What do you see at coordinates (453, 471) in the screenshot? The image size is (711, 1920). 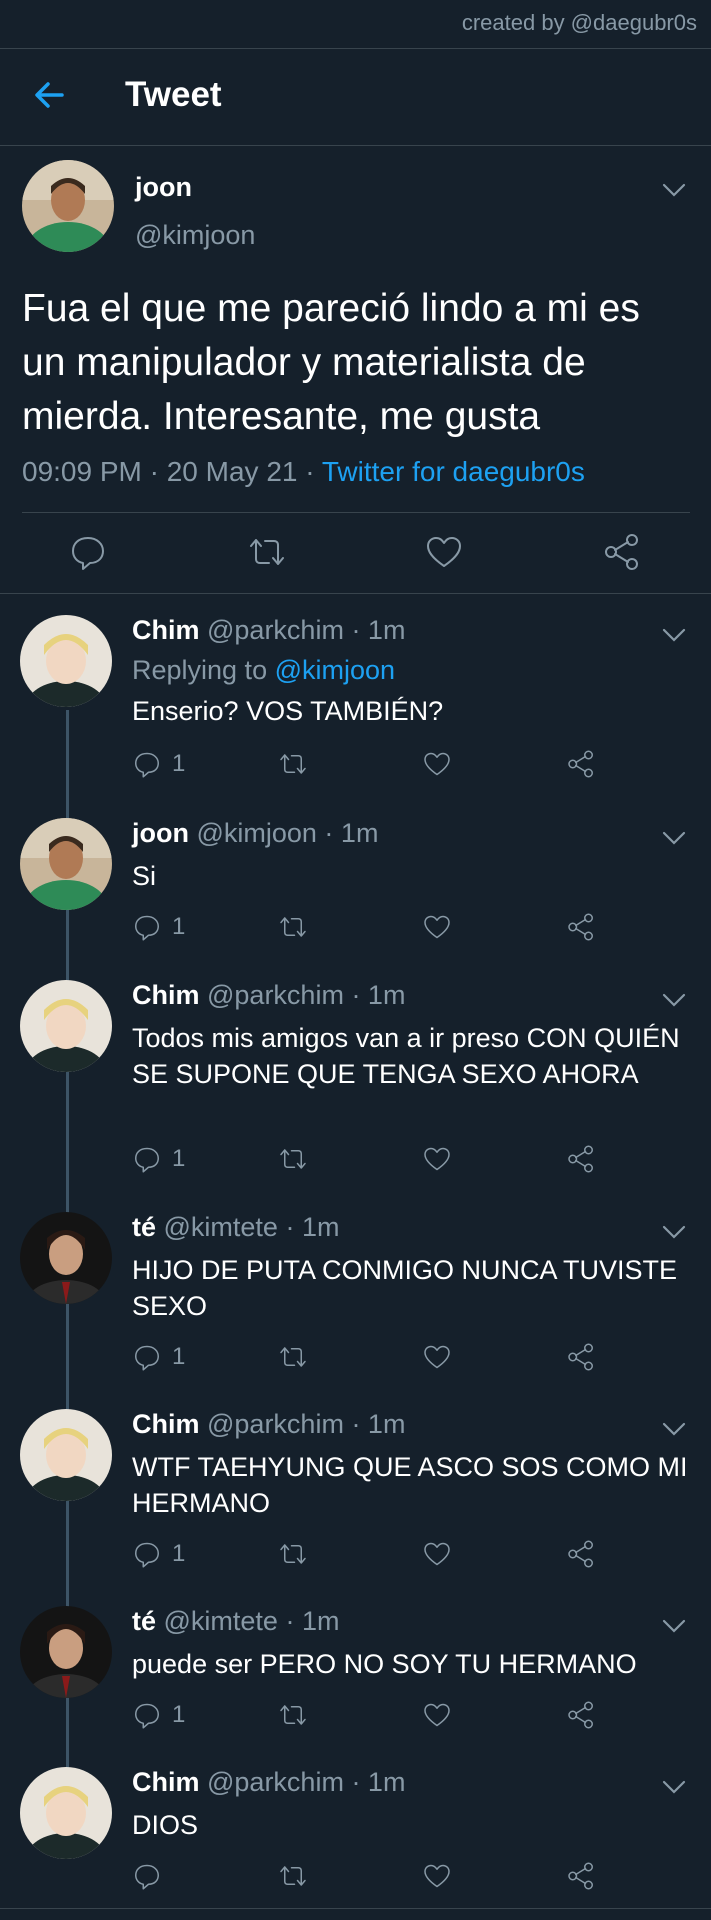 I see `tweet-source: Twitter for daegubr0s` at bounding box center [453, 471].